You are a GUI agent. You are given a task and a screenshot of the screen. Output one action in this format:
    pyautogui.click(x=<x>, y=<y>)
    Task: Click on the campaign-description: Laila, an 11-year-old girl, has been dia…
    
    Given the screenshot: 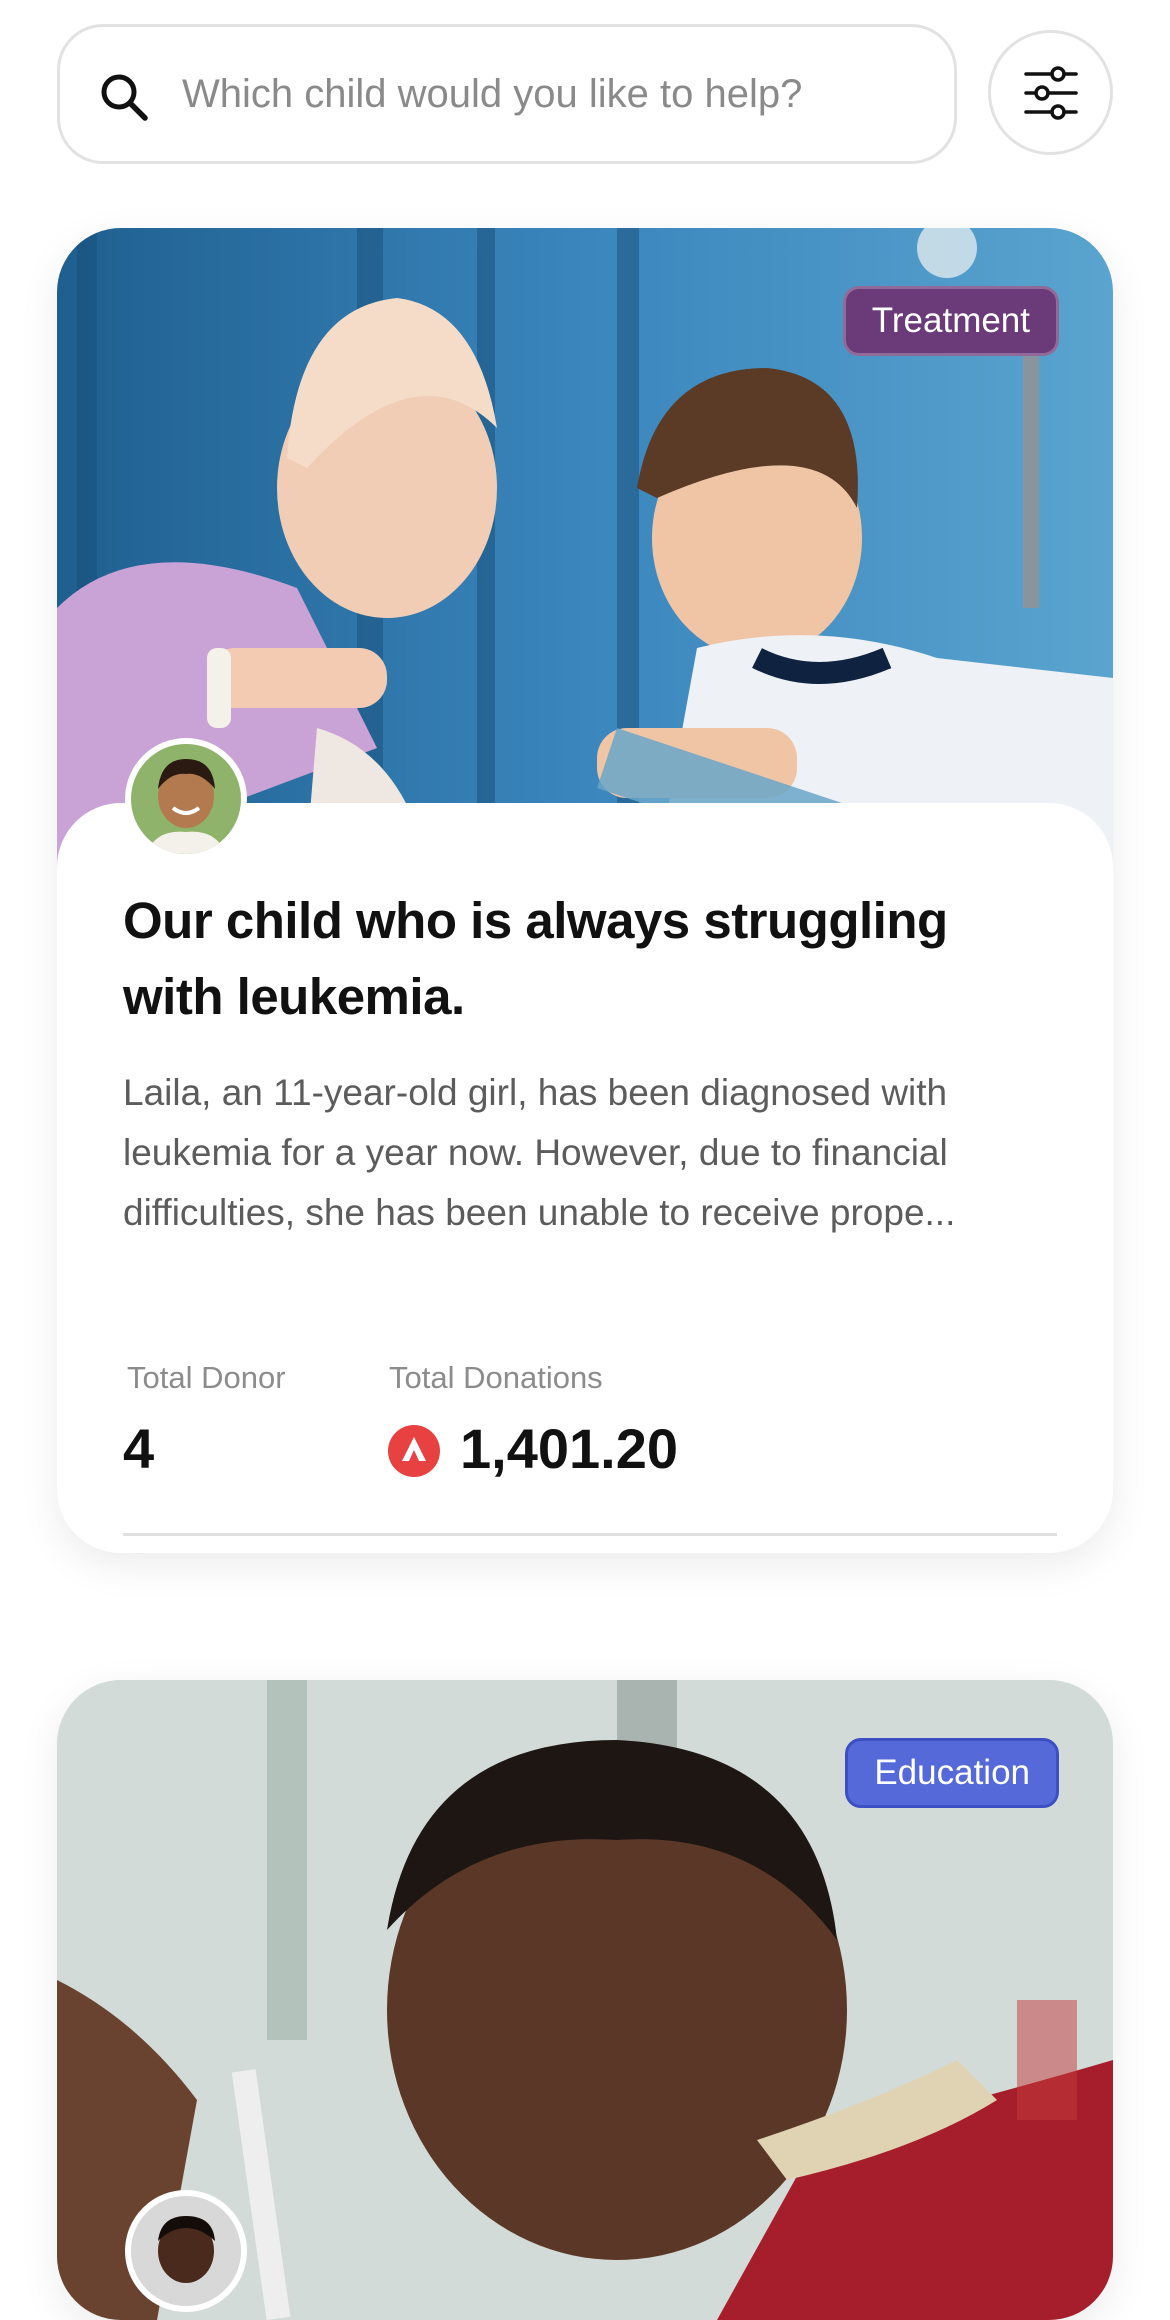 What is the action you would take?
    pyautogui.click(x=539, y=1152)
    